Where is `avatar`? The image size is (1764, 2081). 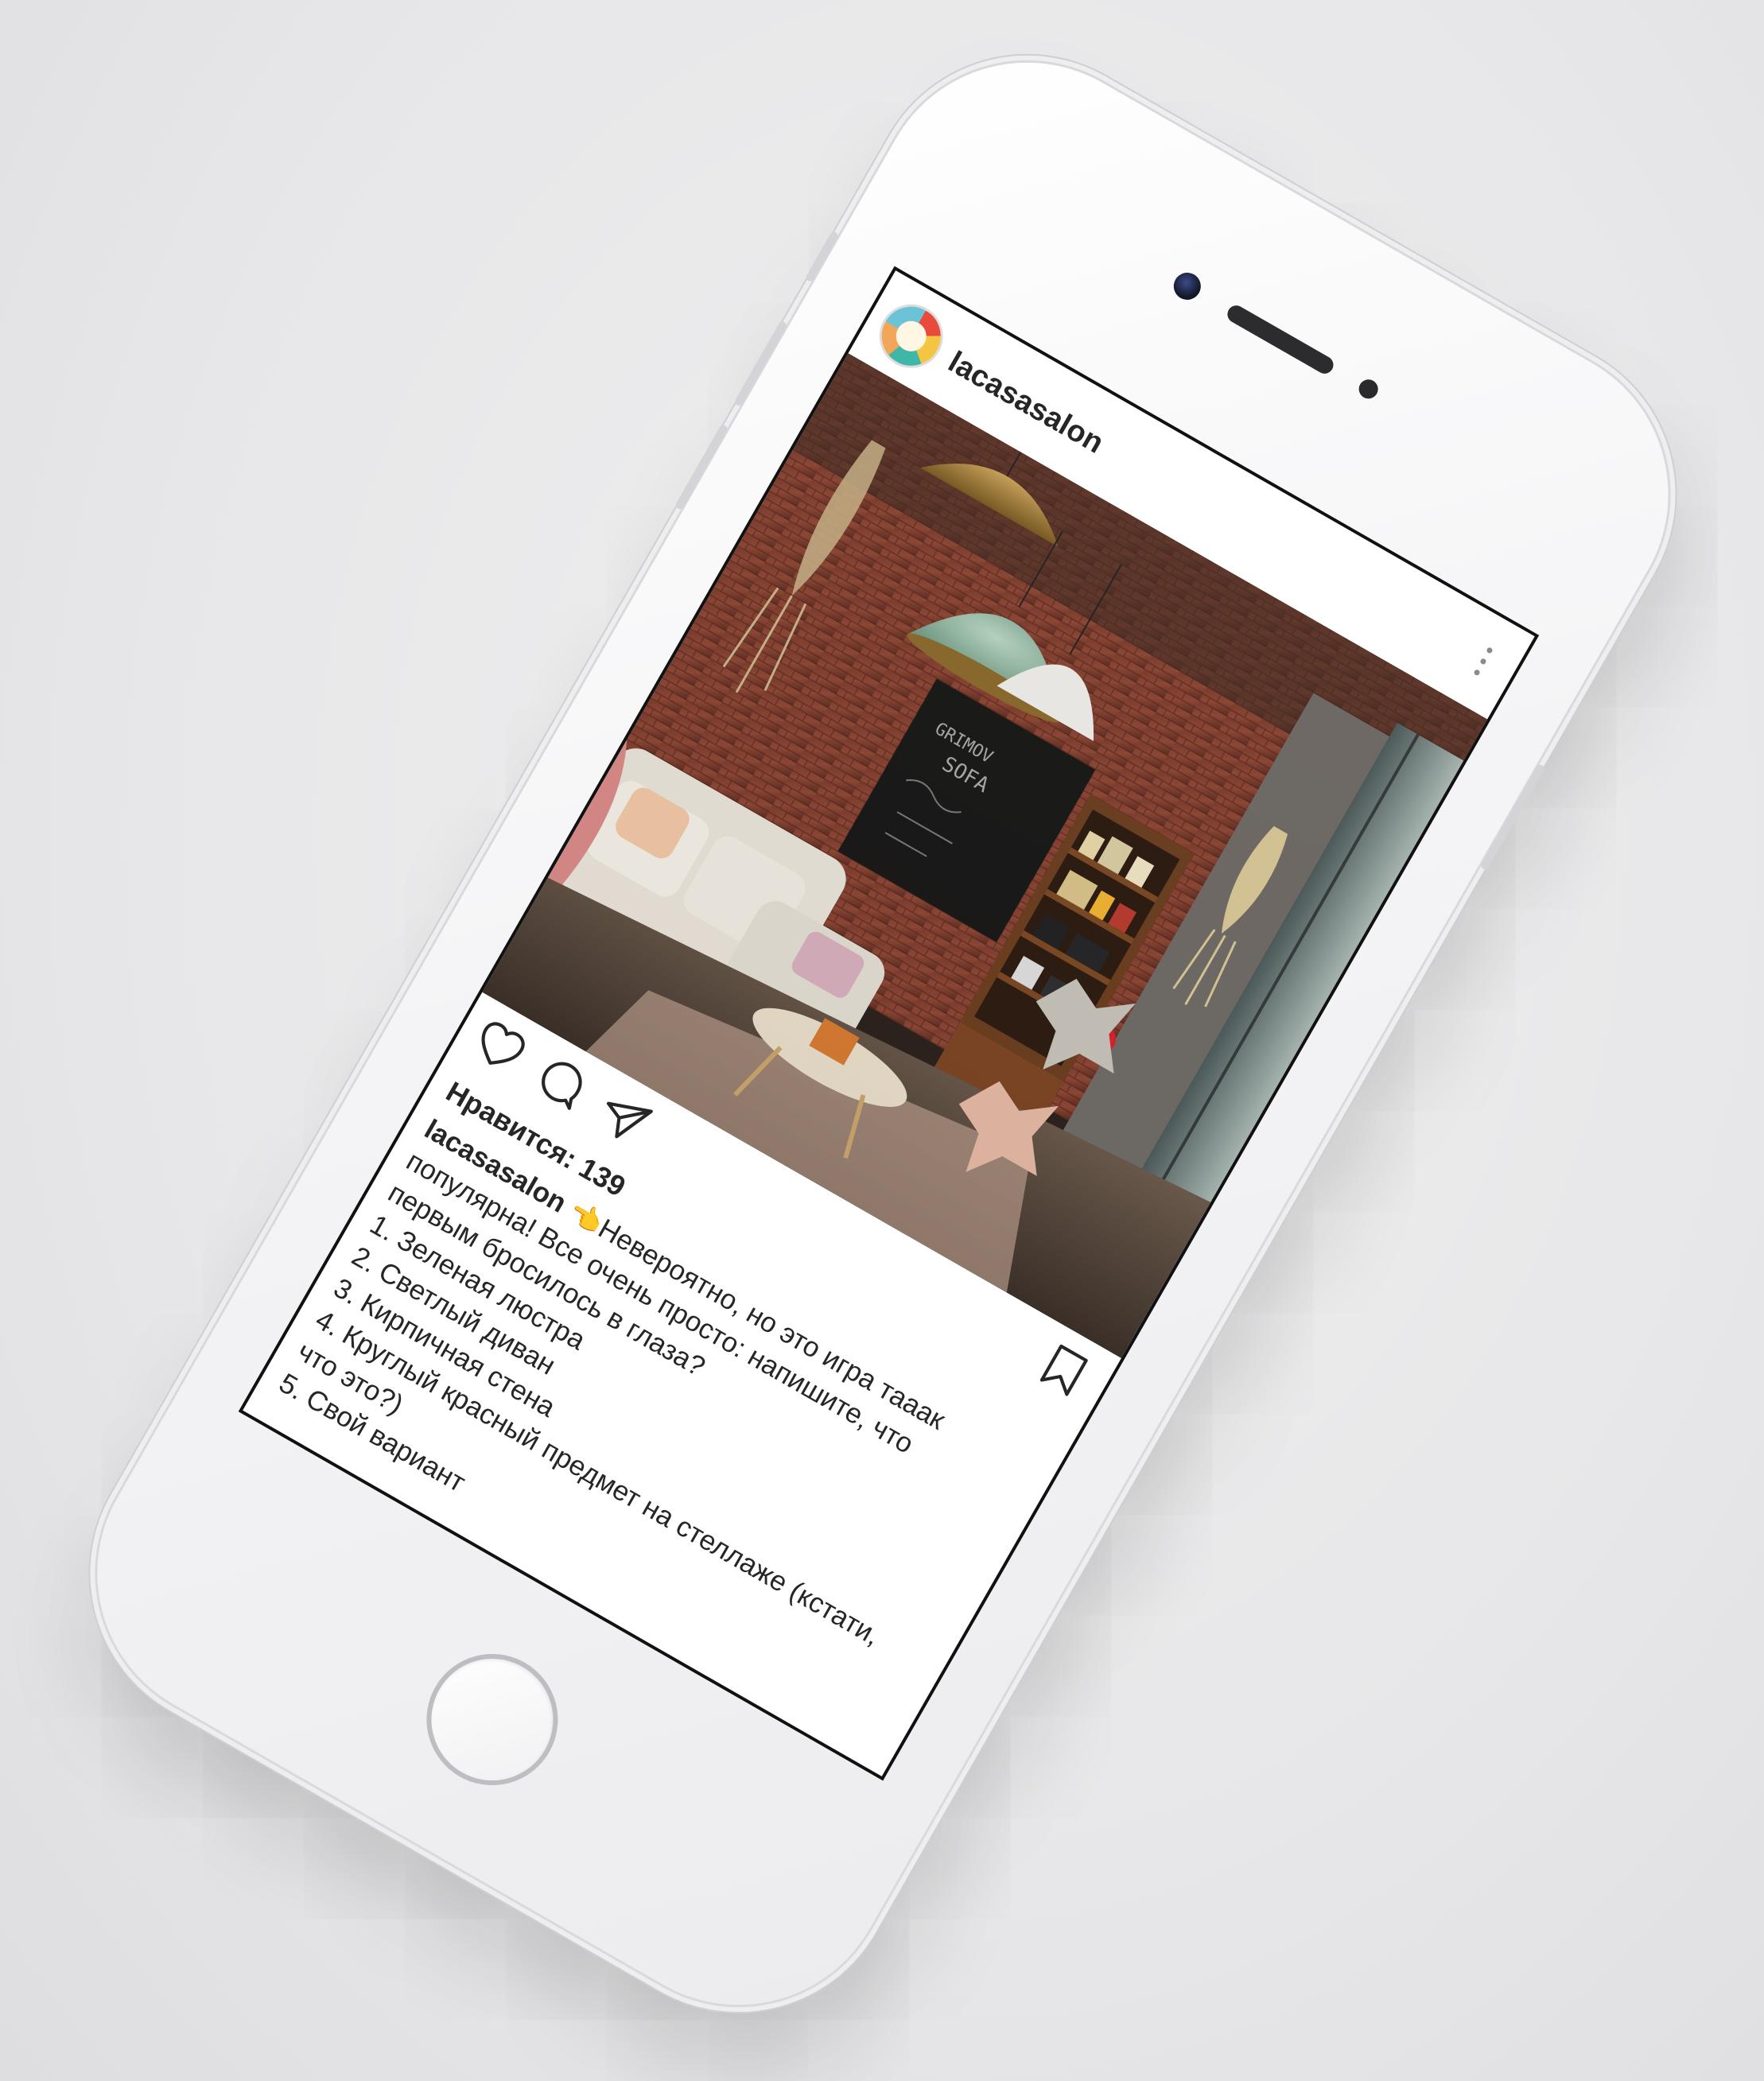
avatar is located at coordinates (912, 336).